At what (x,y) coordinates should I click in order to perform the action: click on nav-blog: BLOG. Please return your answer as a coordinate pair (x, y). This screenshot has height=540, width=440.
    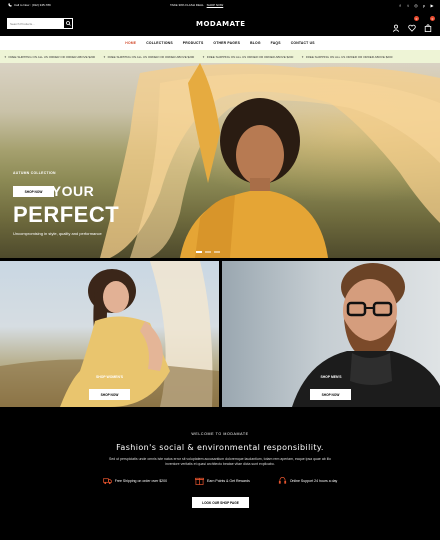
    Looking at the image, I should click on (255, 43).